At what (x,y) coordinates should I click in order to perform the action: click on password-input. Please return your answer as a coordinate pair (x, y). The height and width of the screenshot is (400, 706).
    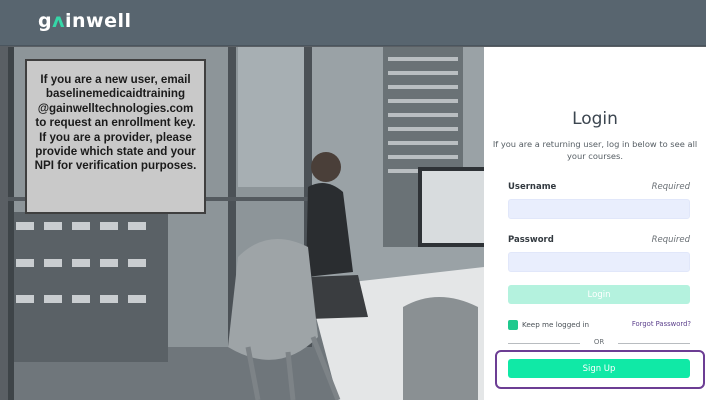
    Looking at the image, I should click on (599, 262).